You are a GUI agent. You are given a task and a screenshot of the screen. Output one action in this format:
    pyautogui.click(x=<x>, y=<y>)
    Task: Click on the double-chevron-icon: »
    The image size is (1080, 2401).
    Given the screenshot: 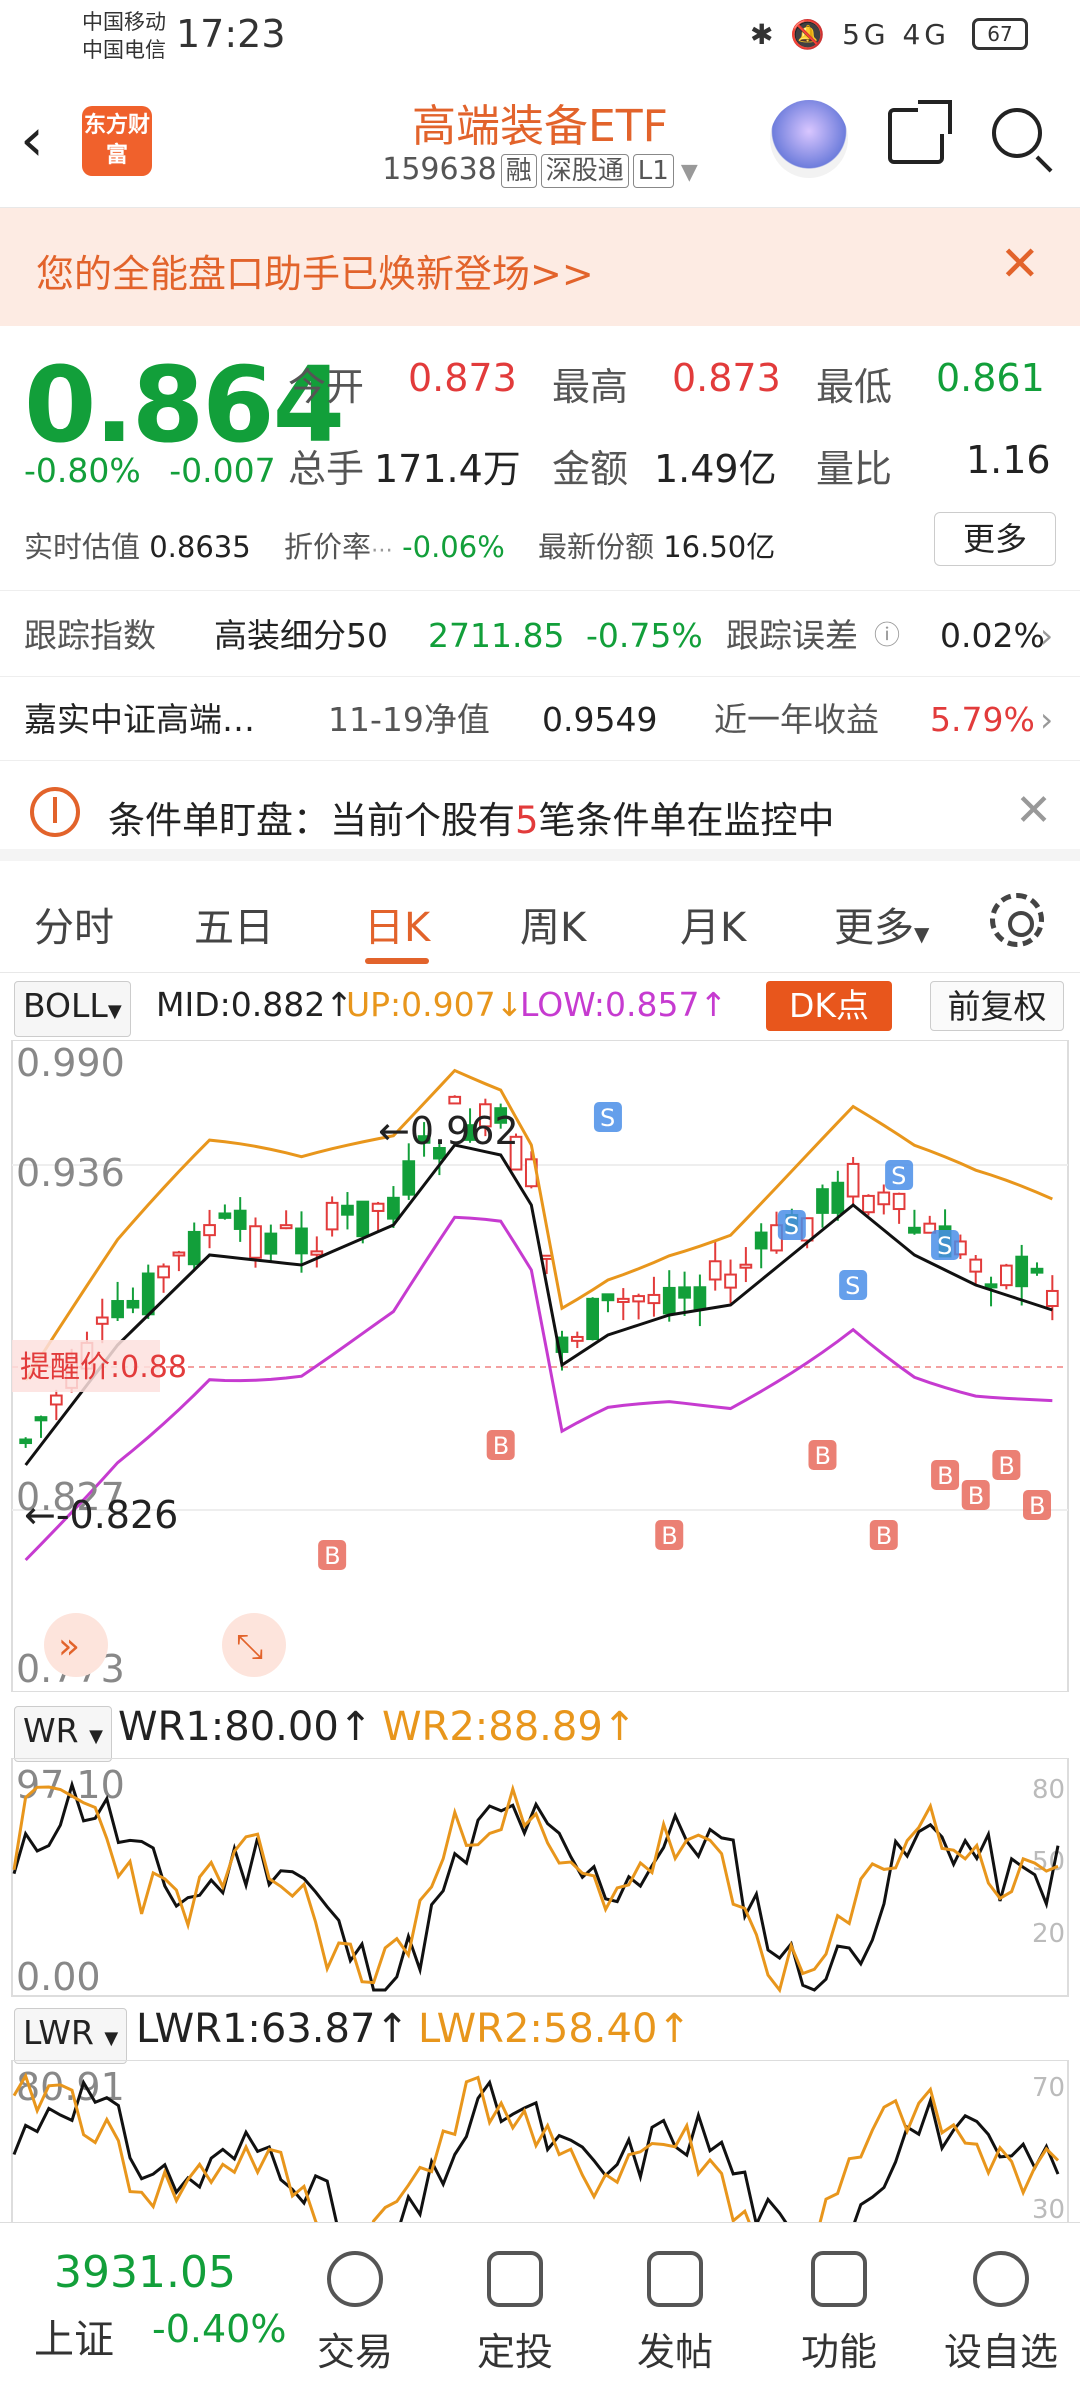 What is the action you would take?
    pyautogui.click(x=69, y=1646)
    